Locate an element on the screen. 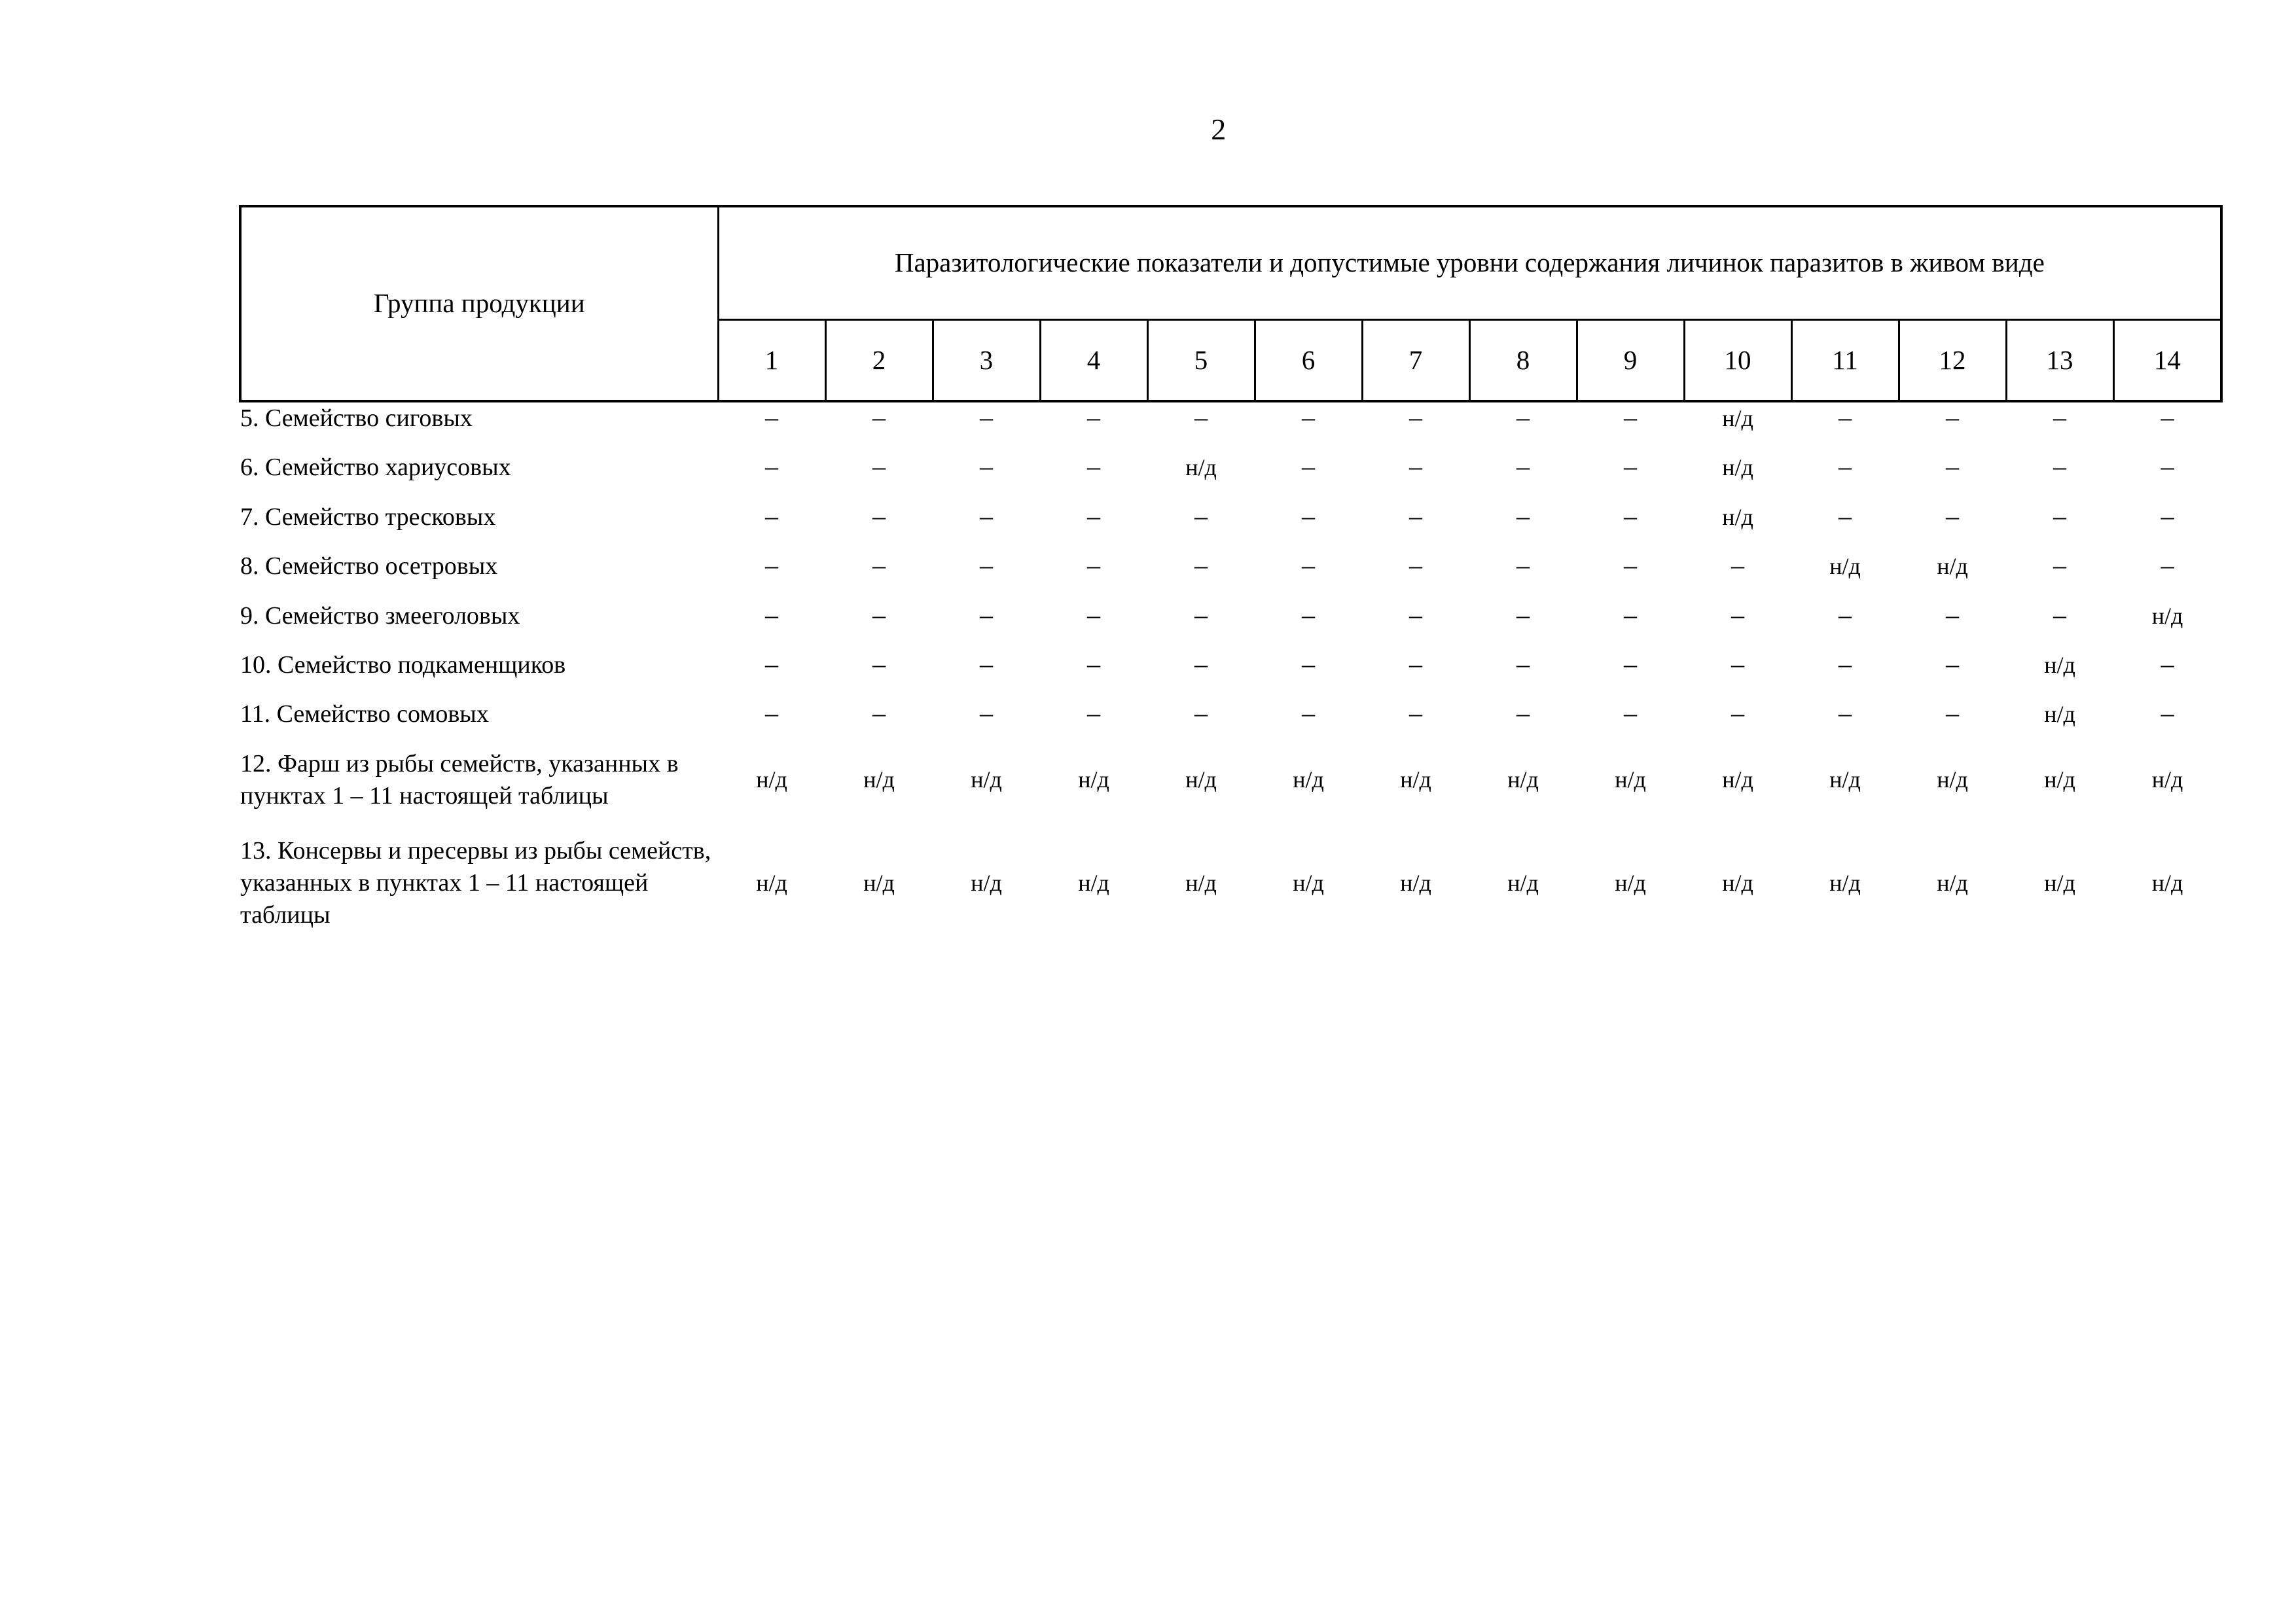  cell-r7-c6: н/д is located at coordinates (1308, 791).